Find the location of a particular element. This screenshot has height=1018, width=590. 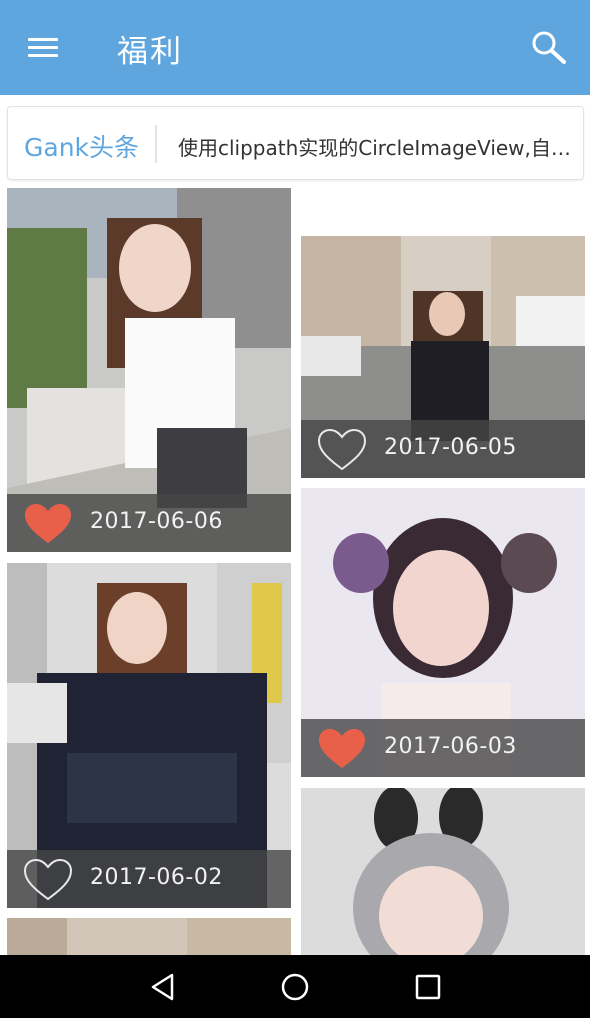

system-nav-bar is located at coordinates (295, 986).